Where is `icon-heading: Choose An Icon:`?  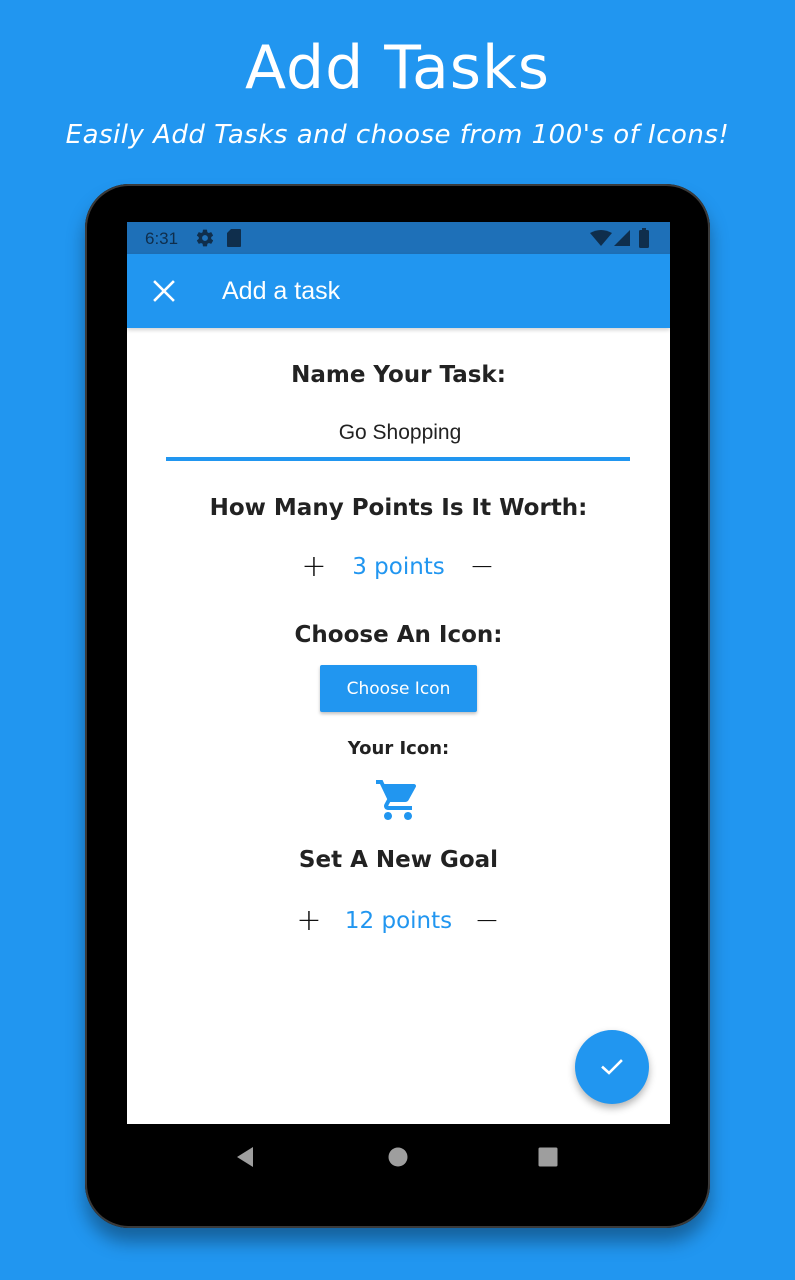 icon-heading: Choose An Icon: is located at coordinates (398, 635).